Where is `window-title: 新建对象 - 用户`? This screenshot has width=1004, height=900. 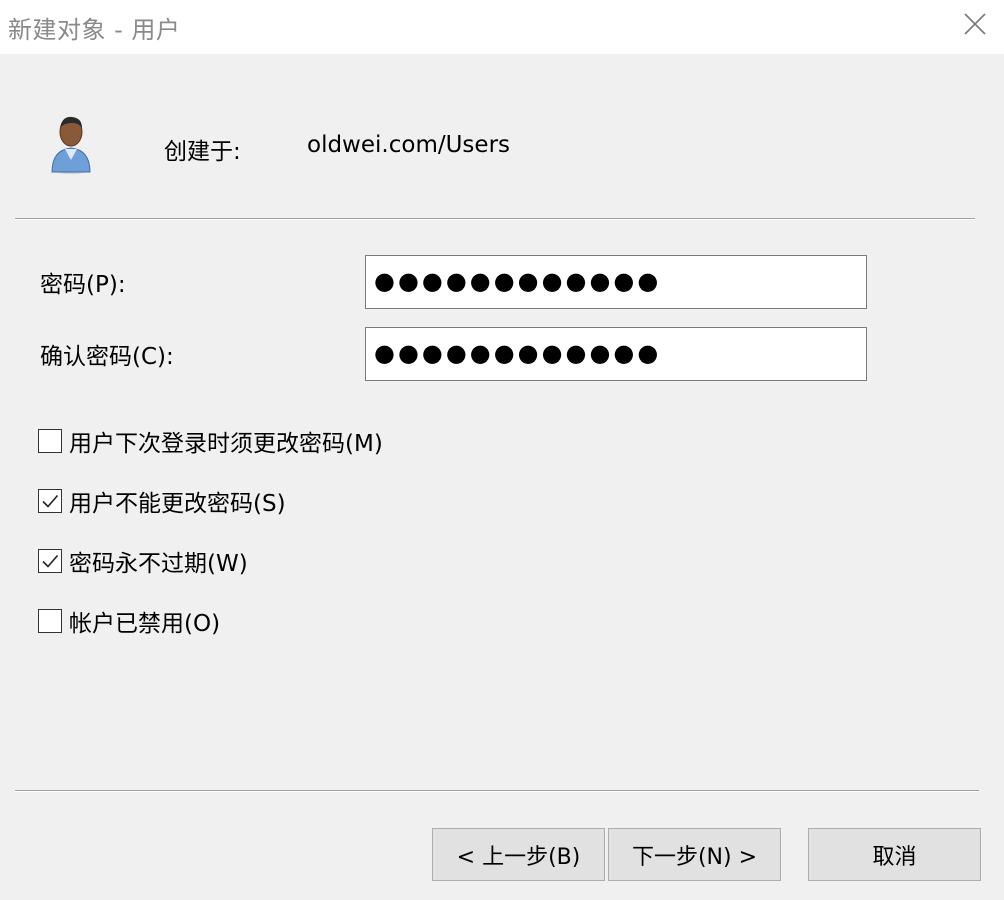
window-title: 新建对象 - 用户 is located at coordinates (94, 30).